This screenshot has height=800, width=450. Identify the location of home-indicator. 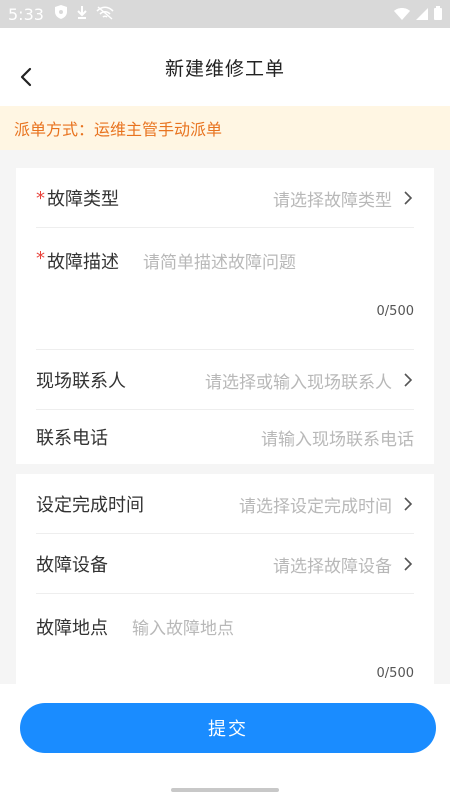
(225, 790).